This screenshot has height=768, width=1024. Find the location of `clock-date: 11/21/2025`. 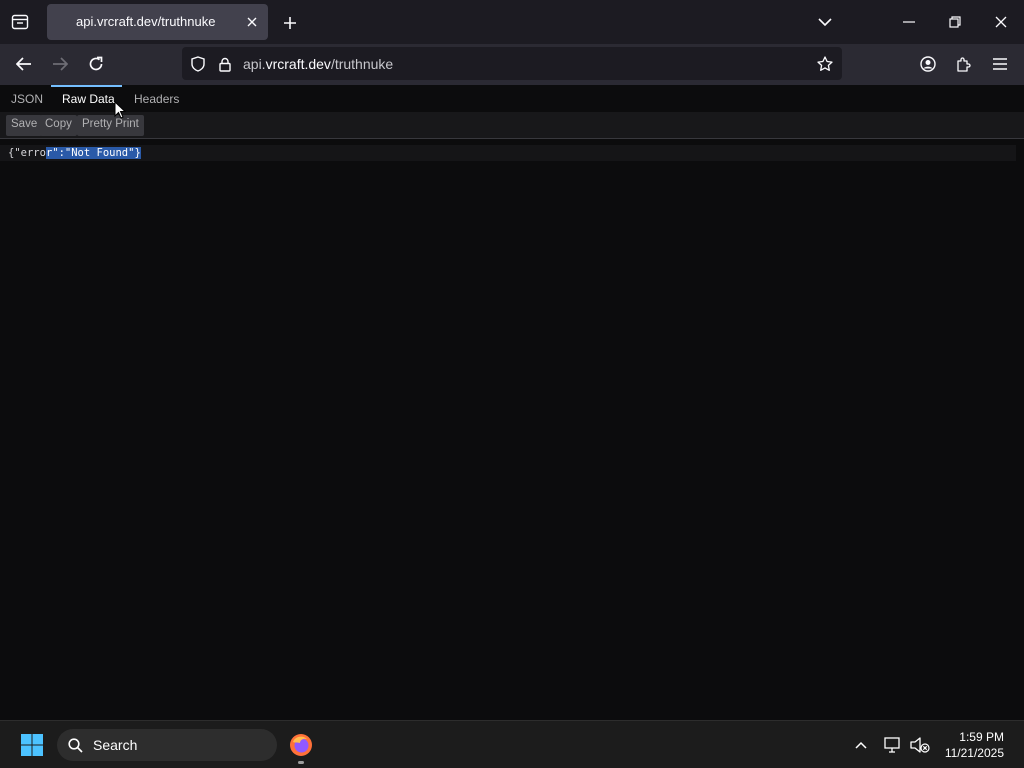

clock-date: 11/21/2025 is located at coordinates (974, 753).